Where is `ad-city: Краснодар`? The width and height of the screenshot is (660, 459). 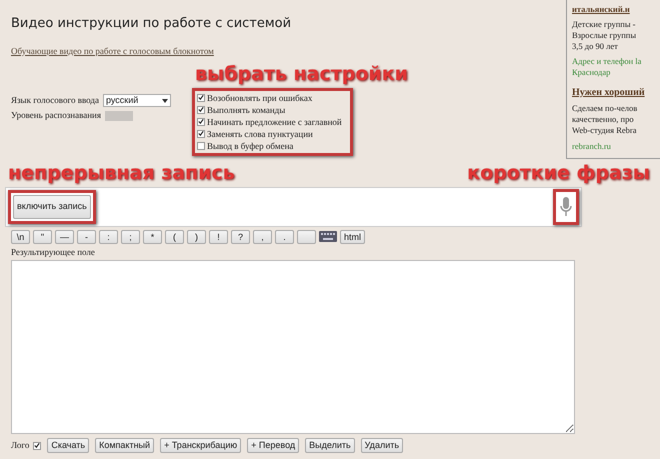 ad-city: Краснодар is located at coordinates (592, 72).